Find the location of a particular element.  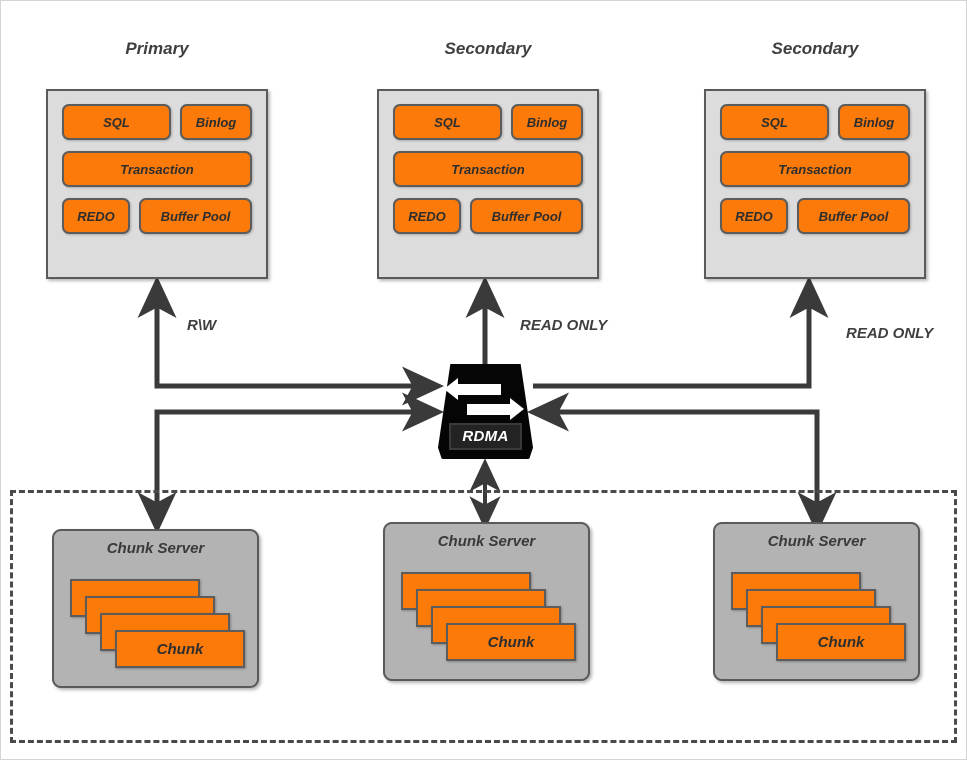

compute-node-primary: SQL Binlog Transaction REDO Buffer Pool is located at coordinates (157, 184).